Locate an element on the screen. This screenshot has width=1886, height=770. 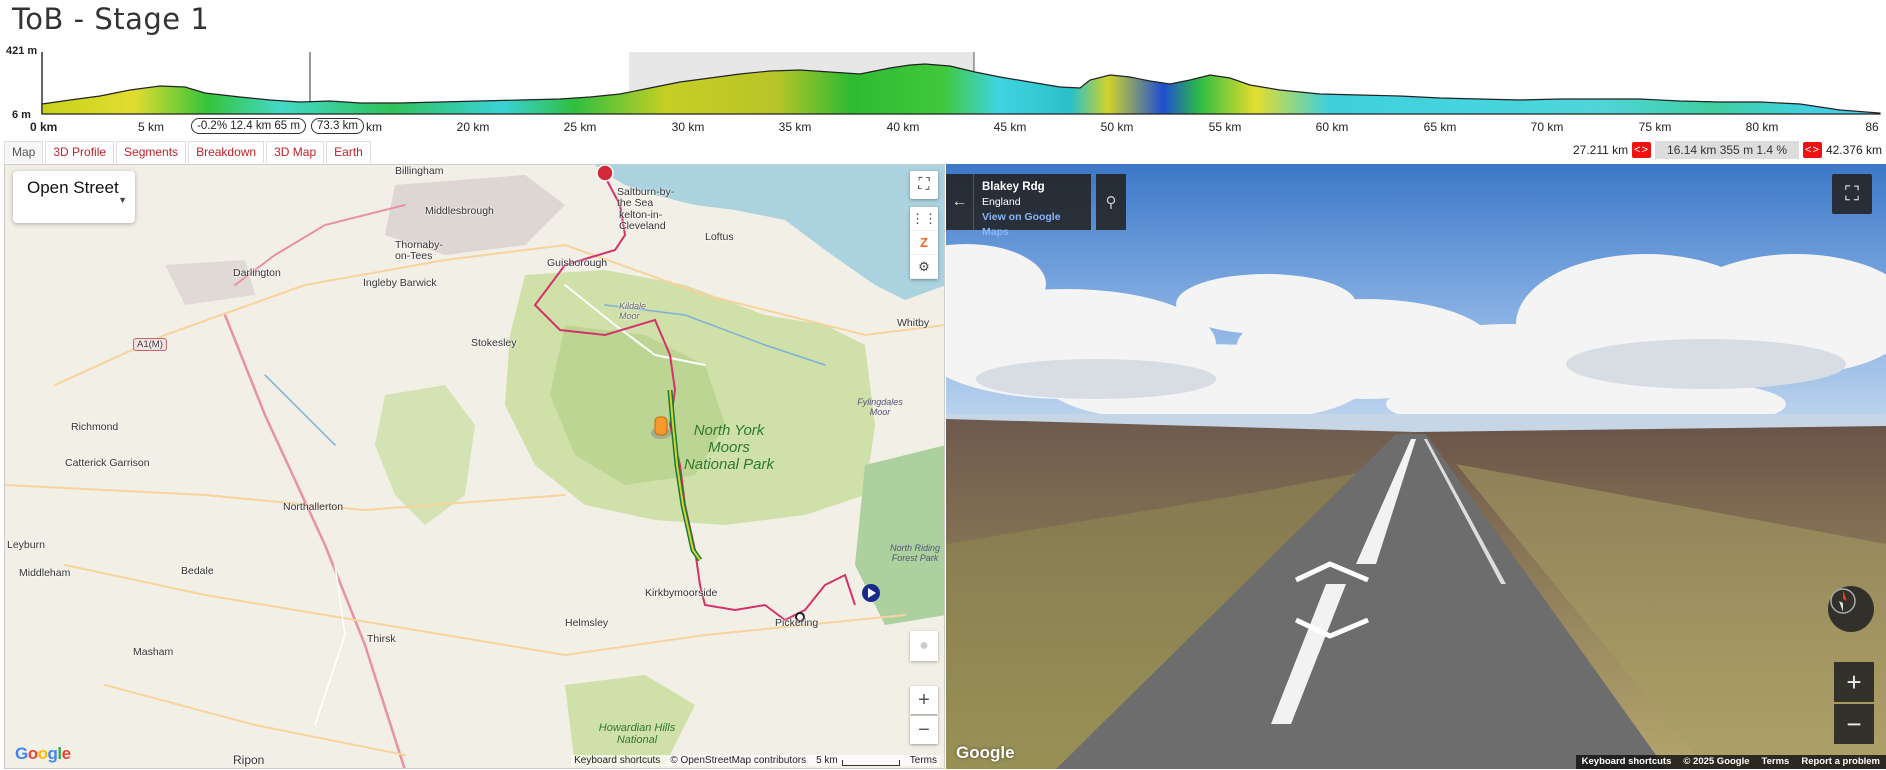
x-tick: 86 is located at coordinates (1872, 127).